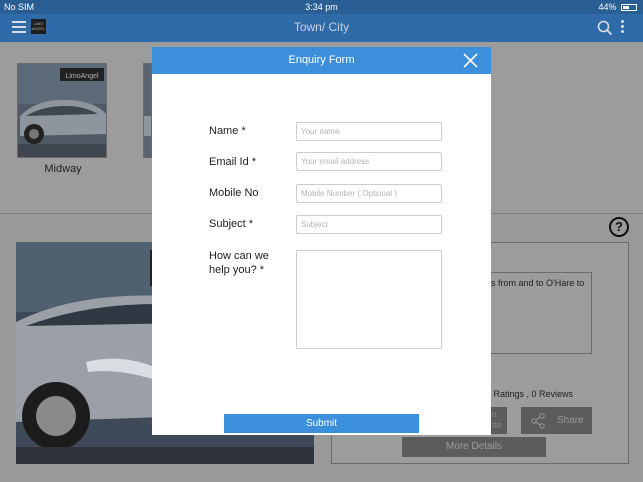 This screenshot has width=643, height=482. I want to click on message-label-line1: How can we, so click(239, 256).